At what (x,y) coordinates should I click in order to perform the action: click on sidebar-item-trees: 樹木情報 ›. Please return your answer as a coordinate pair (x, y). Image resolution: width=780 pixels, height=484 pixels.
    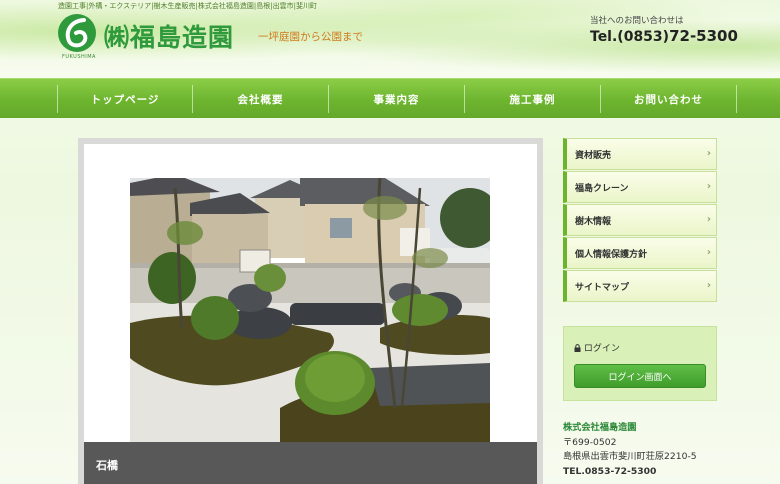
    Looking at the image, I should click on (640, 220).